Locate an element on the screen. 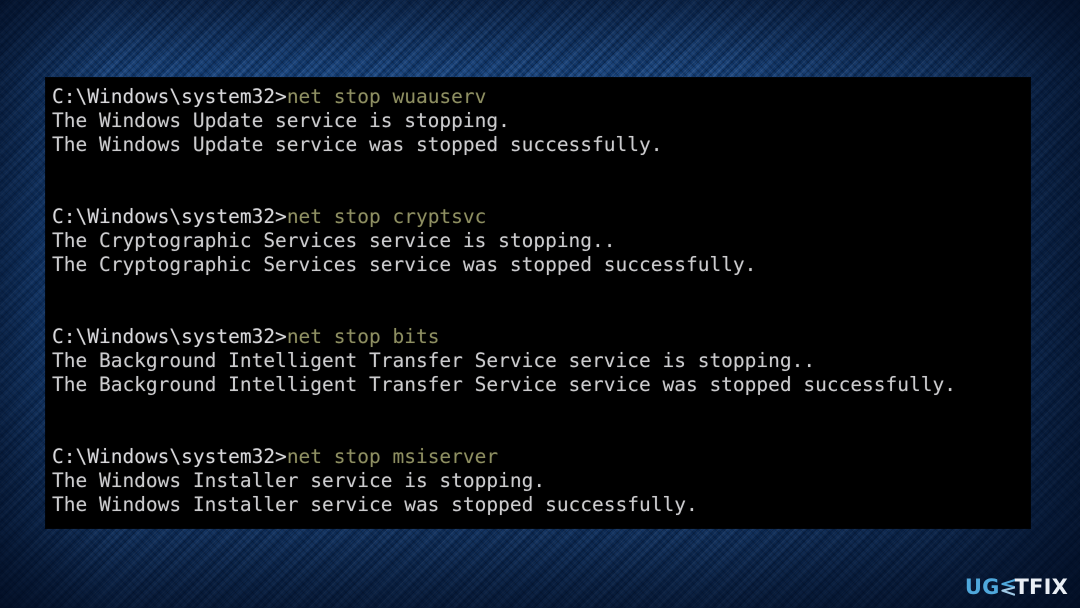 This screenshot has width=1080, height=608. prompt-command-line: C:\Windows\system32>net stop cryptsvc is located at coordinates (541, 217).